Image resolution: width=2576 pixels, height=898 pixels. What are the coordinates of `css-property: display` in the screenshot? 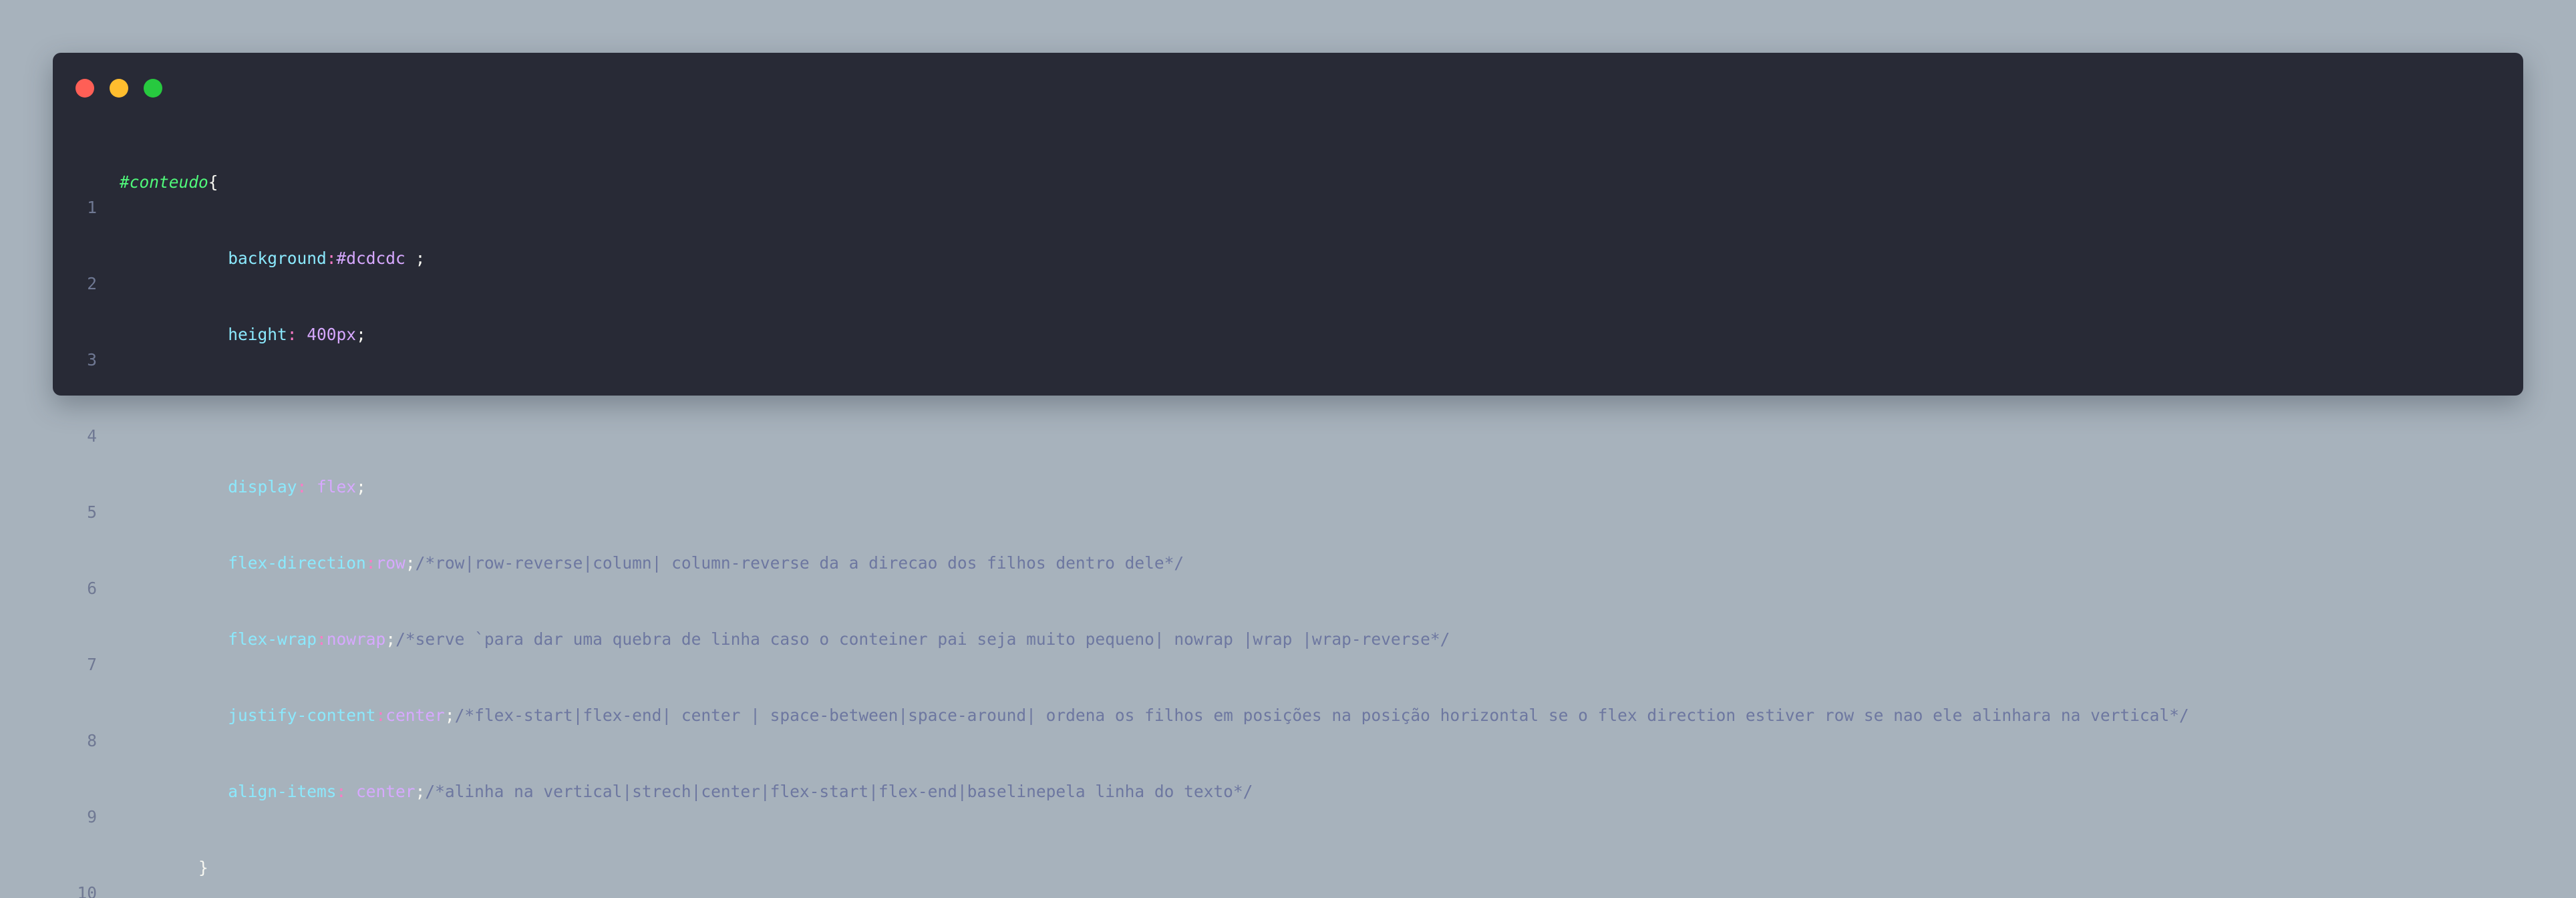 It's located at (262, 486).